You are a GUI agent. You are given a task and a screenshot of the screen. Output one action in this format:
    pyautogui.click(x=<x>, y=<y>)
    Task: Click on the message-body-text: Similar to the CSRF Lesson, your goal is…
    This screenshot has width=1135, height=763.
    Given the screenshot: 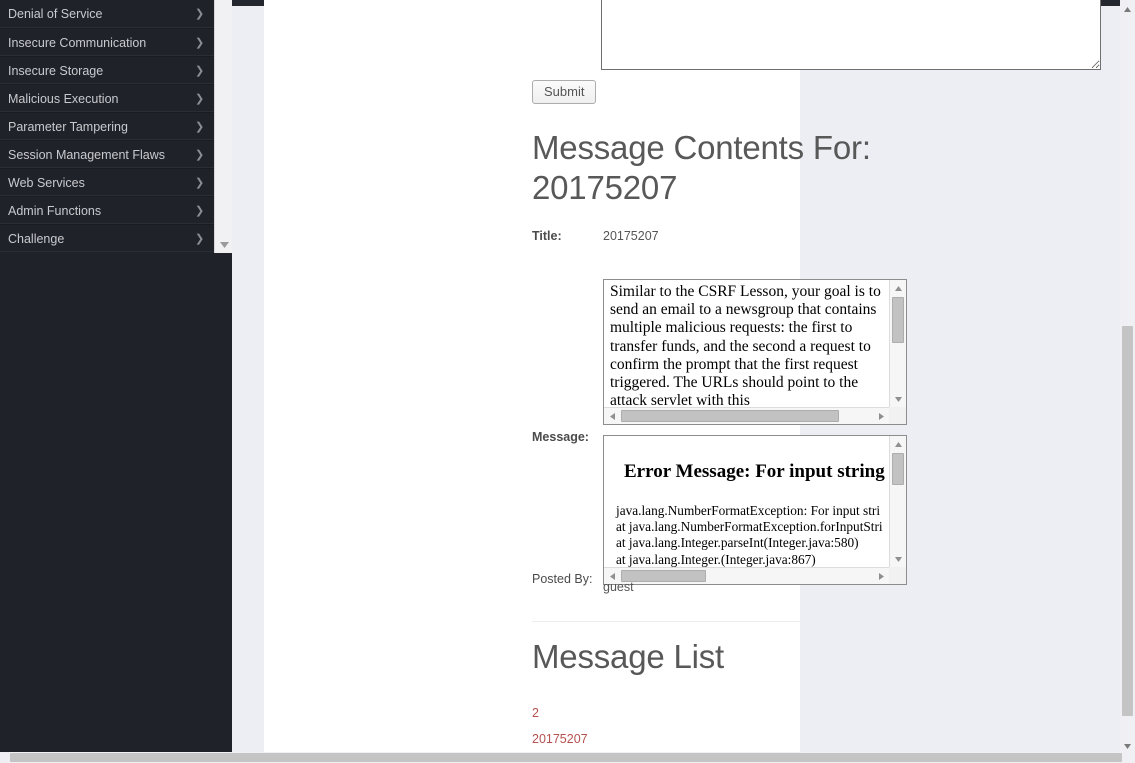 What is the action you would take?
    pyautogui.click(x=747, y=345)
    